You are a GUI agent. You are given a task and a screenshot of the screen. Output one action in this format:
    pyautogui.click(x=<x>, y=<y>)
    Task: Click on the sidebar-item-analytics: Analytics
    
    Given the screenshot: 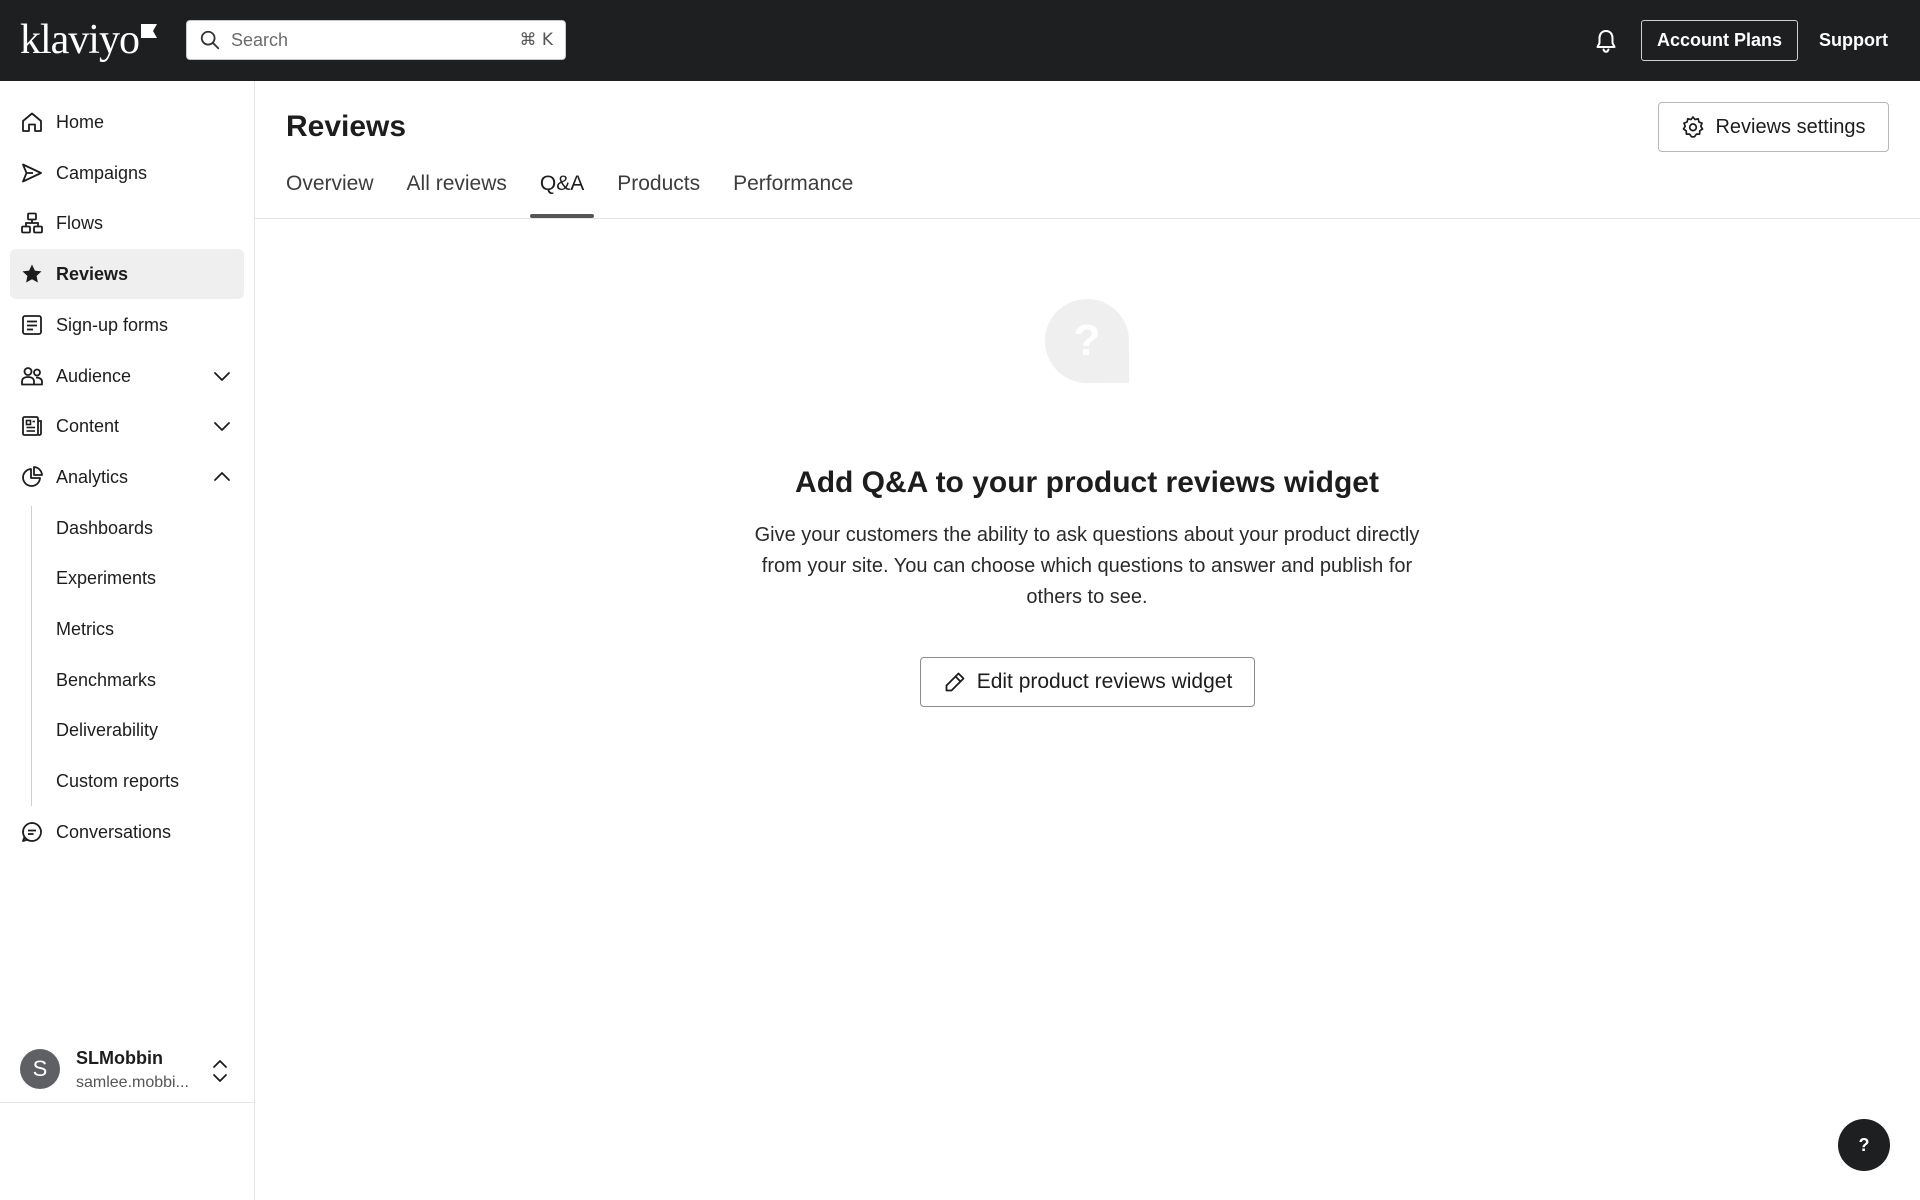 What is the action you would take?
    pyautogui.click(x=127, y=477)
    